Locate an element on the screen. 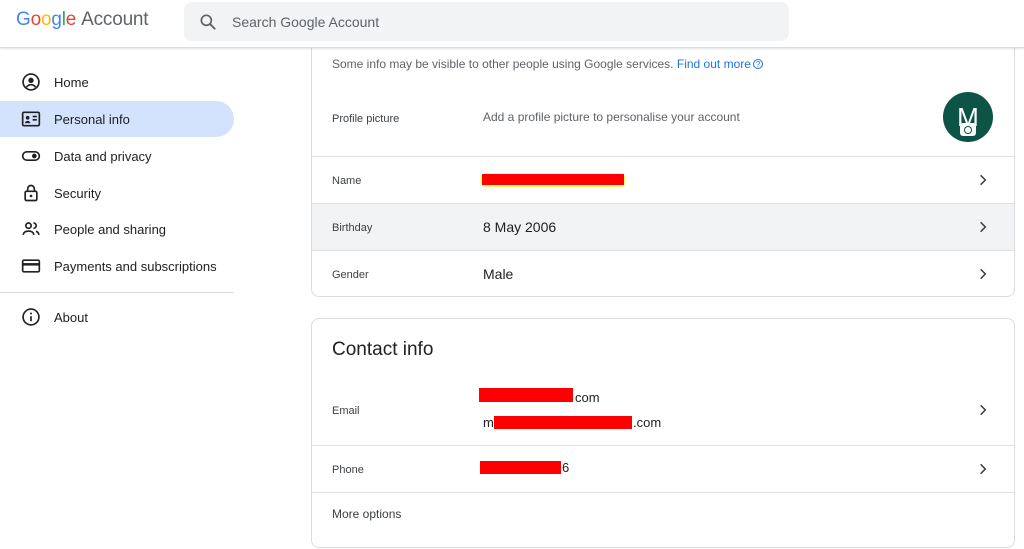  sidebar-item-data-and-privacy: Data and privacy is located at coordinates (117, 156).